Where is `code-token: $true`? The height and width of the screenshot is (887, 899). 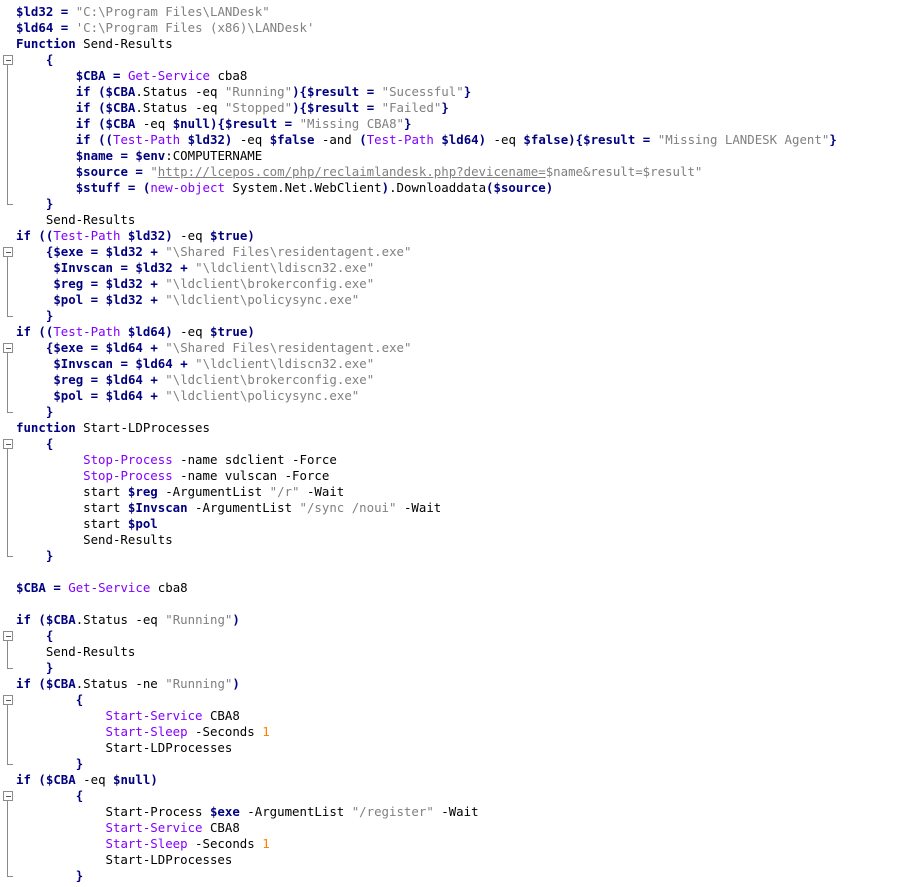
code-token: $true is located at coordinates (229, 235).